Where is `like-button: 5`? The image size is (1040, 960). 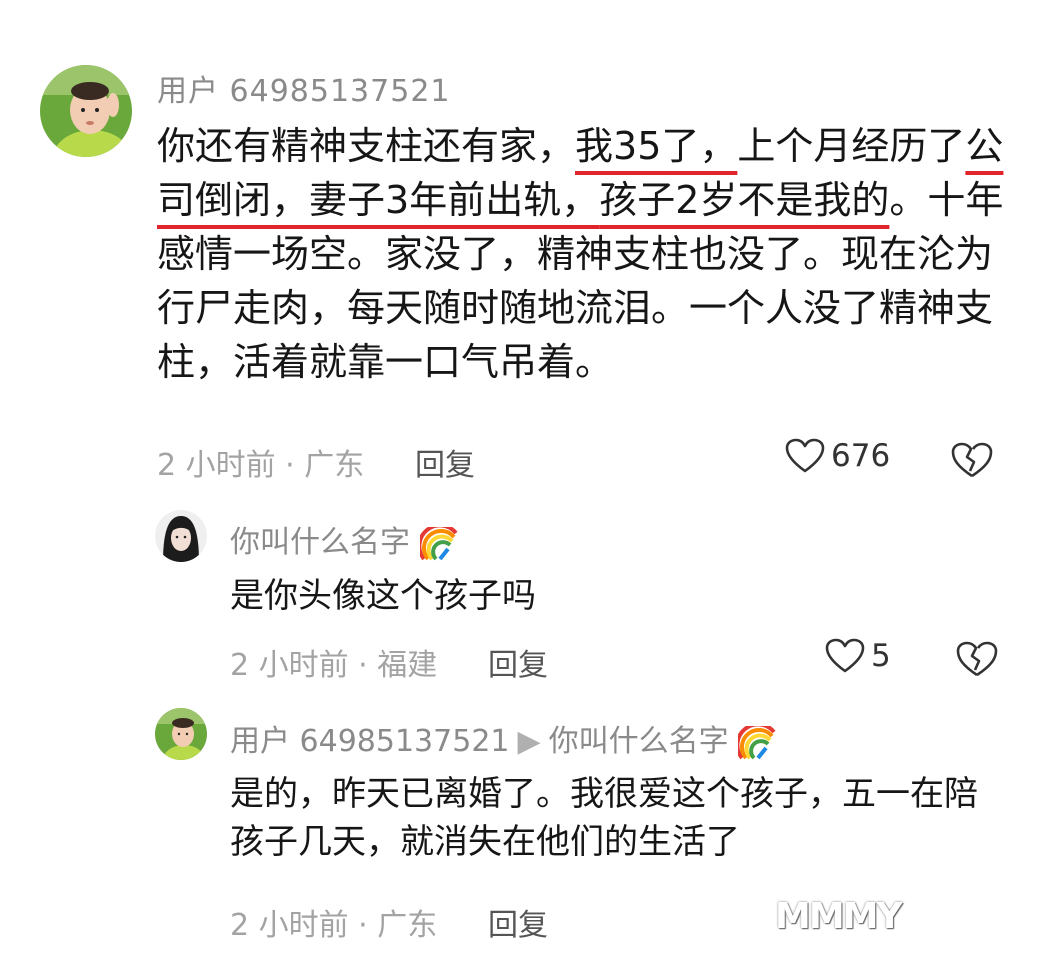 like-button: 5 is located at coordinates (858, 656).